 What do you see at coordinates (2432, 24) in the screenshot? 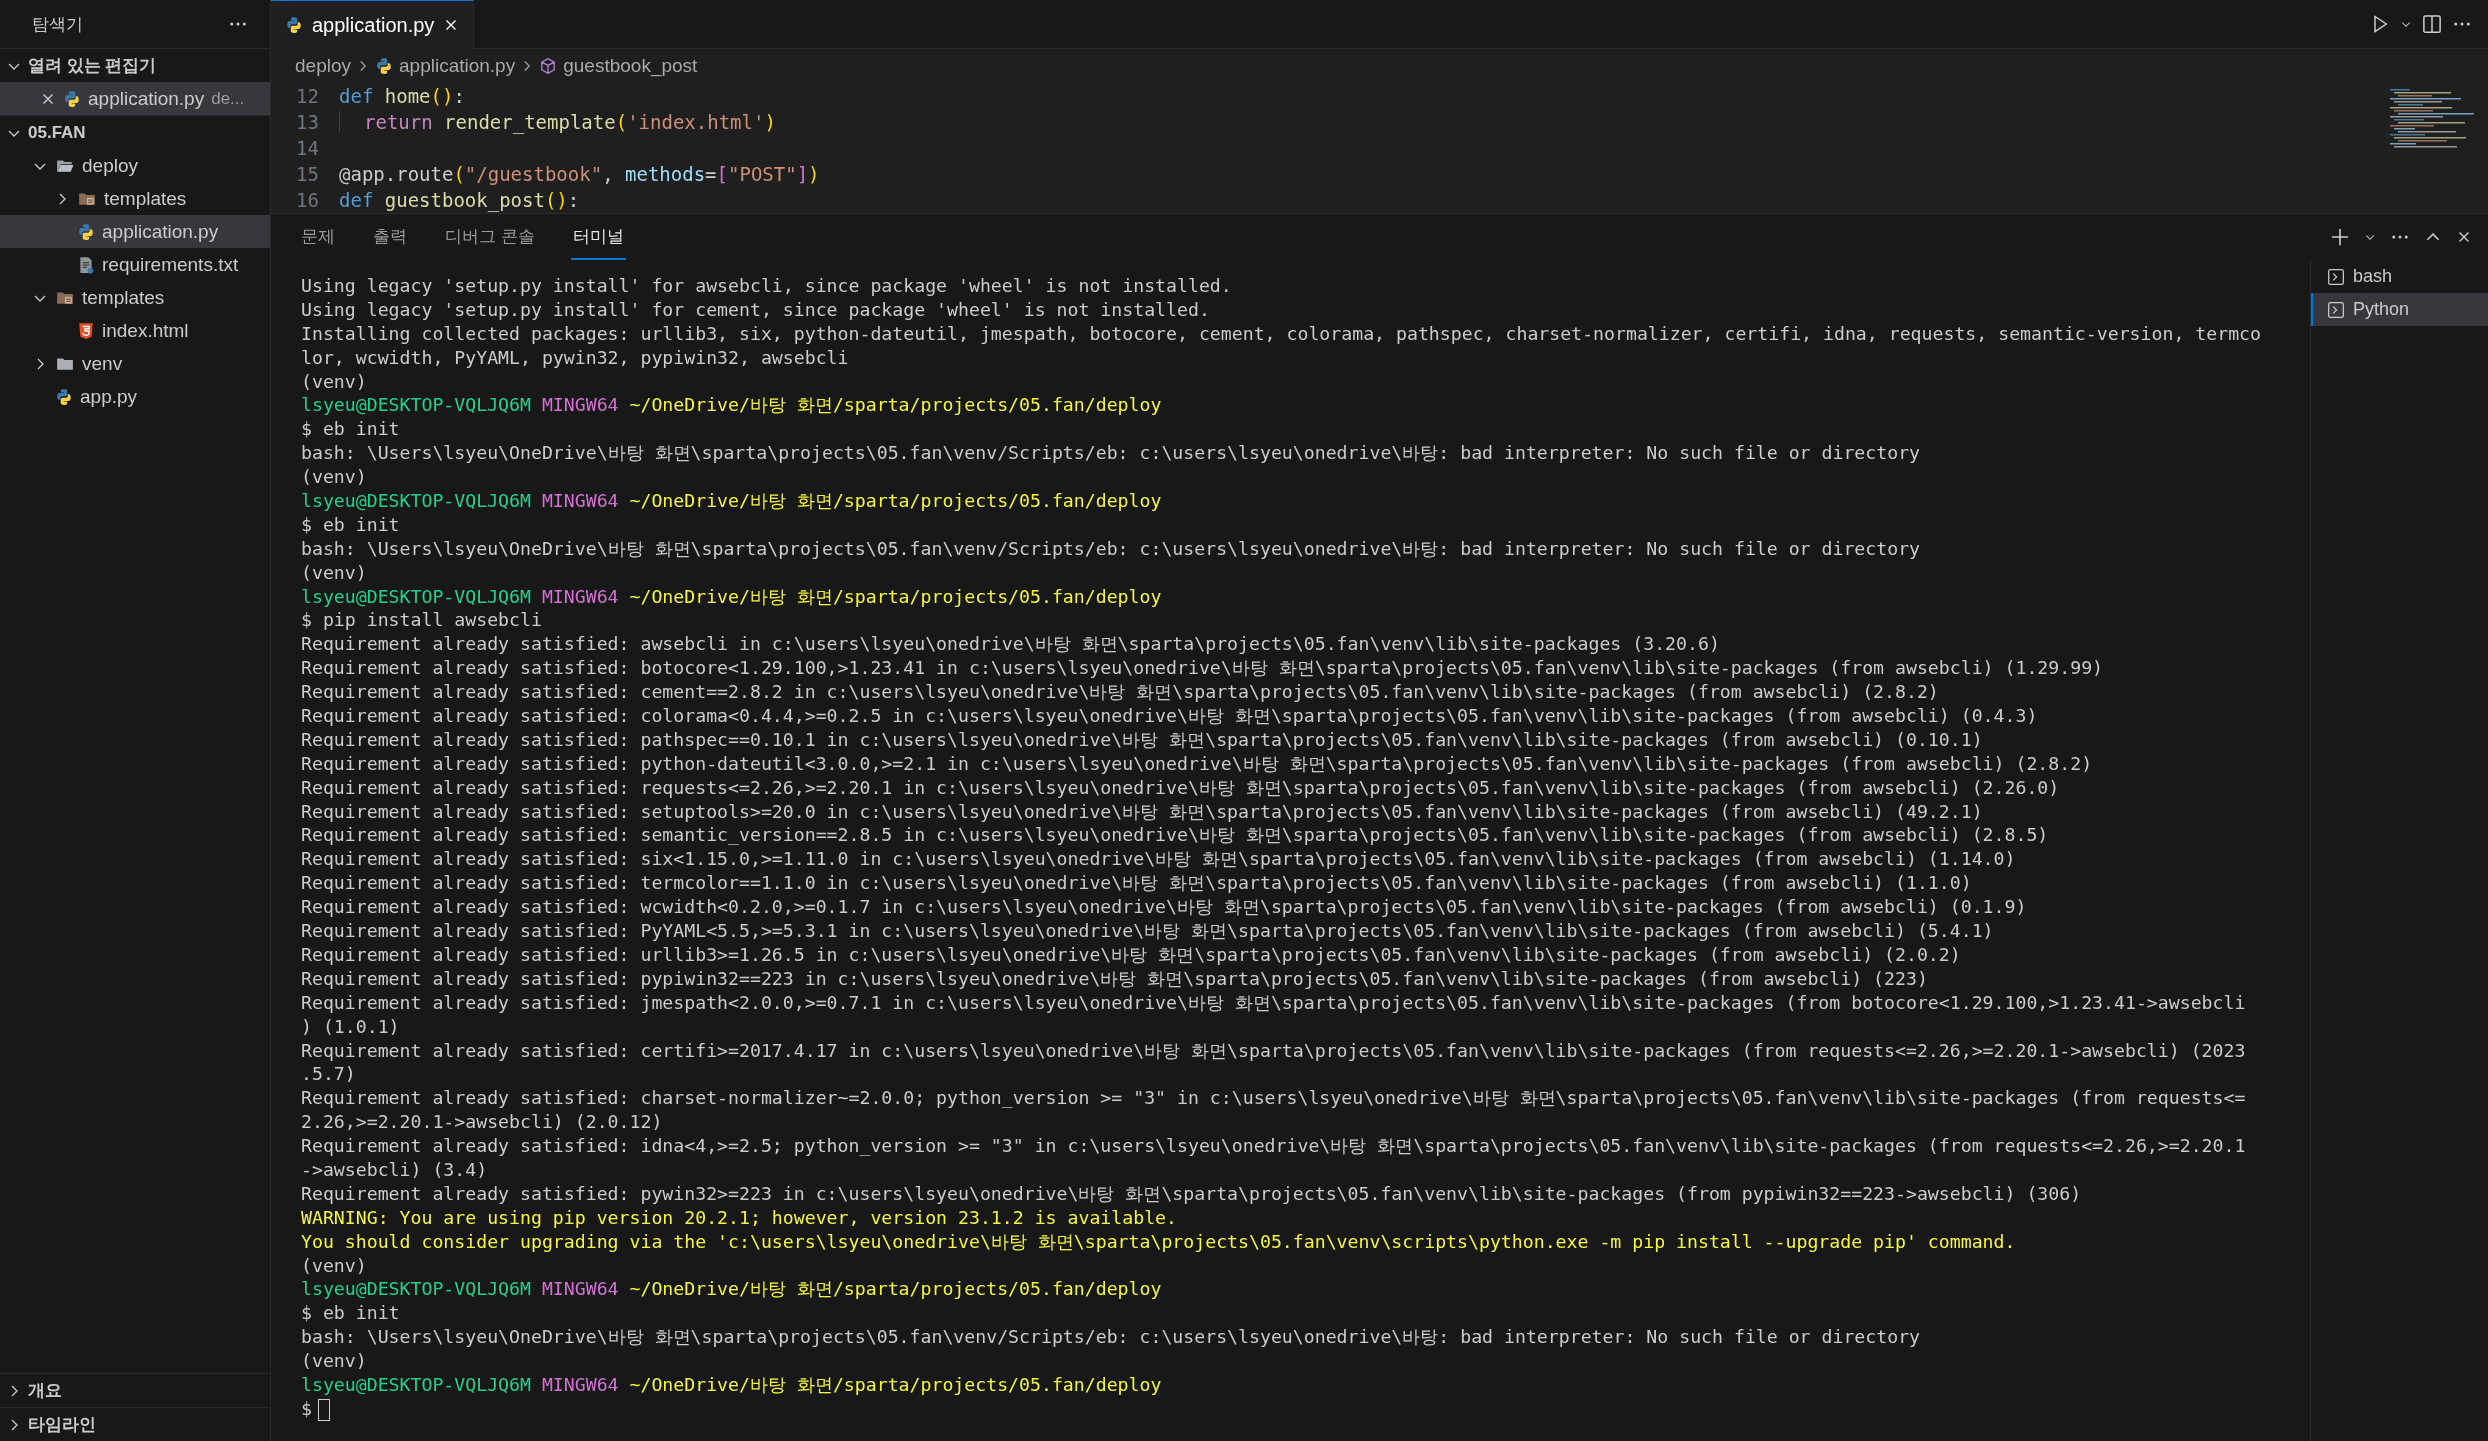
I see `split-editor-icon` at bounding box center [2432, 24].